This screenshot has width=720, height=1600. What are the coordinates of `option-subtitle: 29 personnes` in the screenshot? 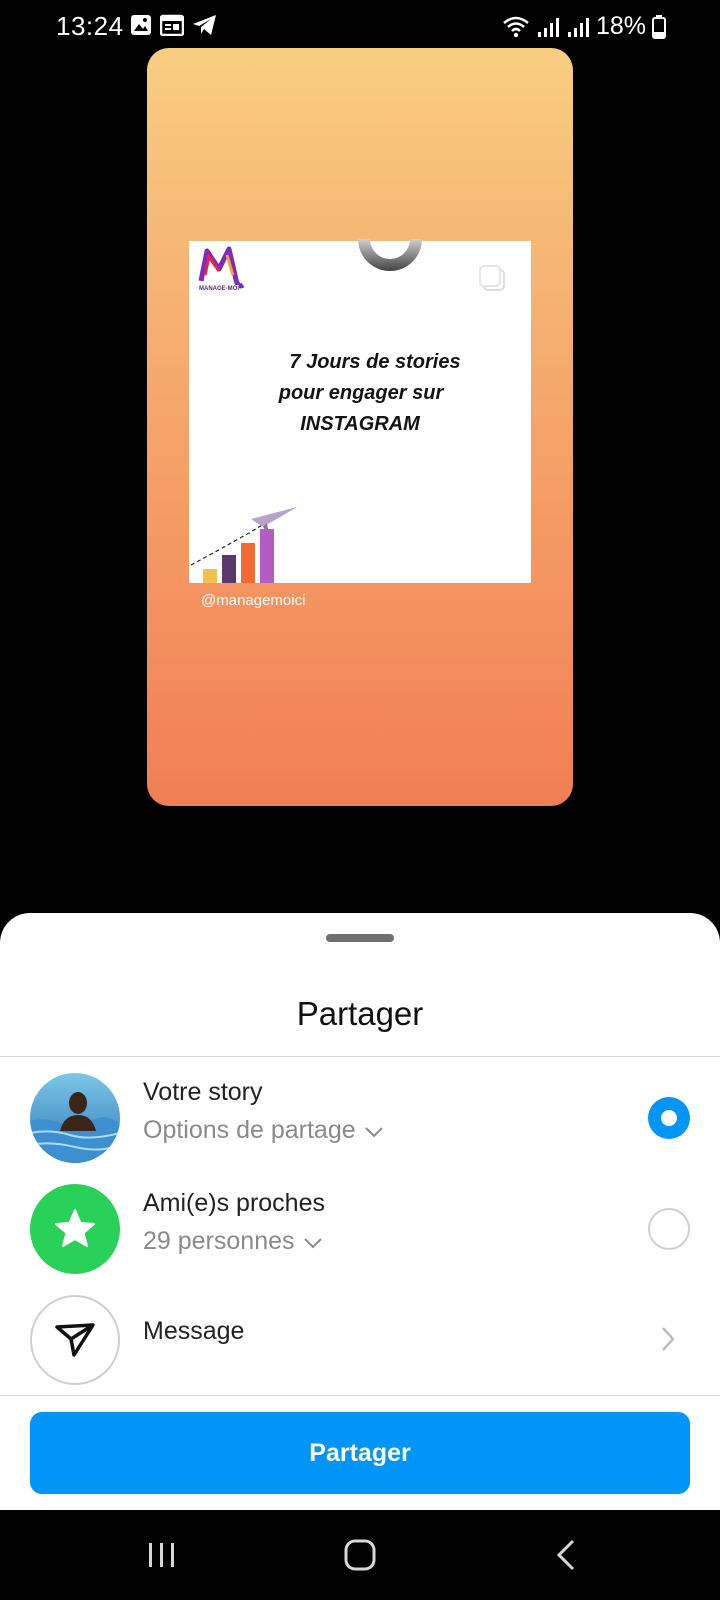 It's located at (219, 1241).